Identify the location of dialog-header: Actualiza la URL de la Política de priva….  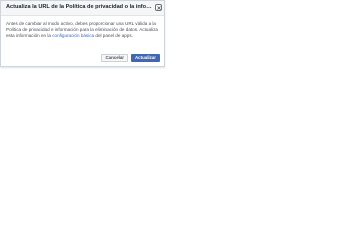
(82, 8).